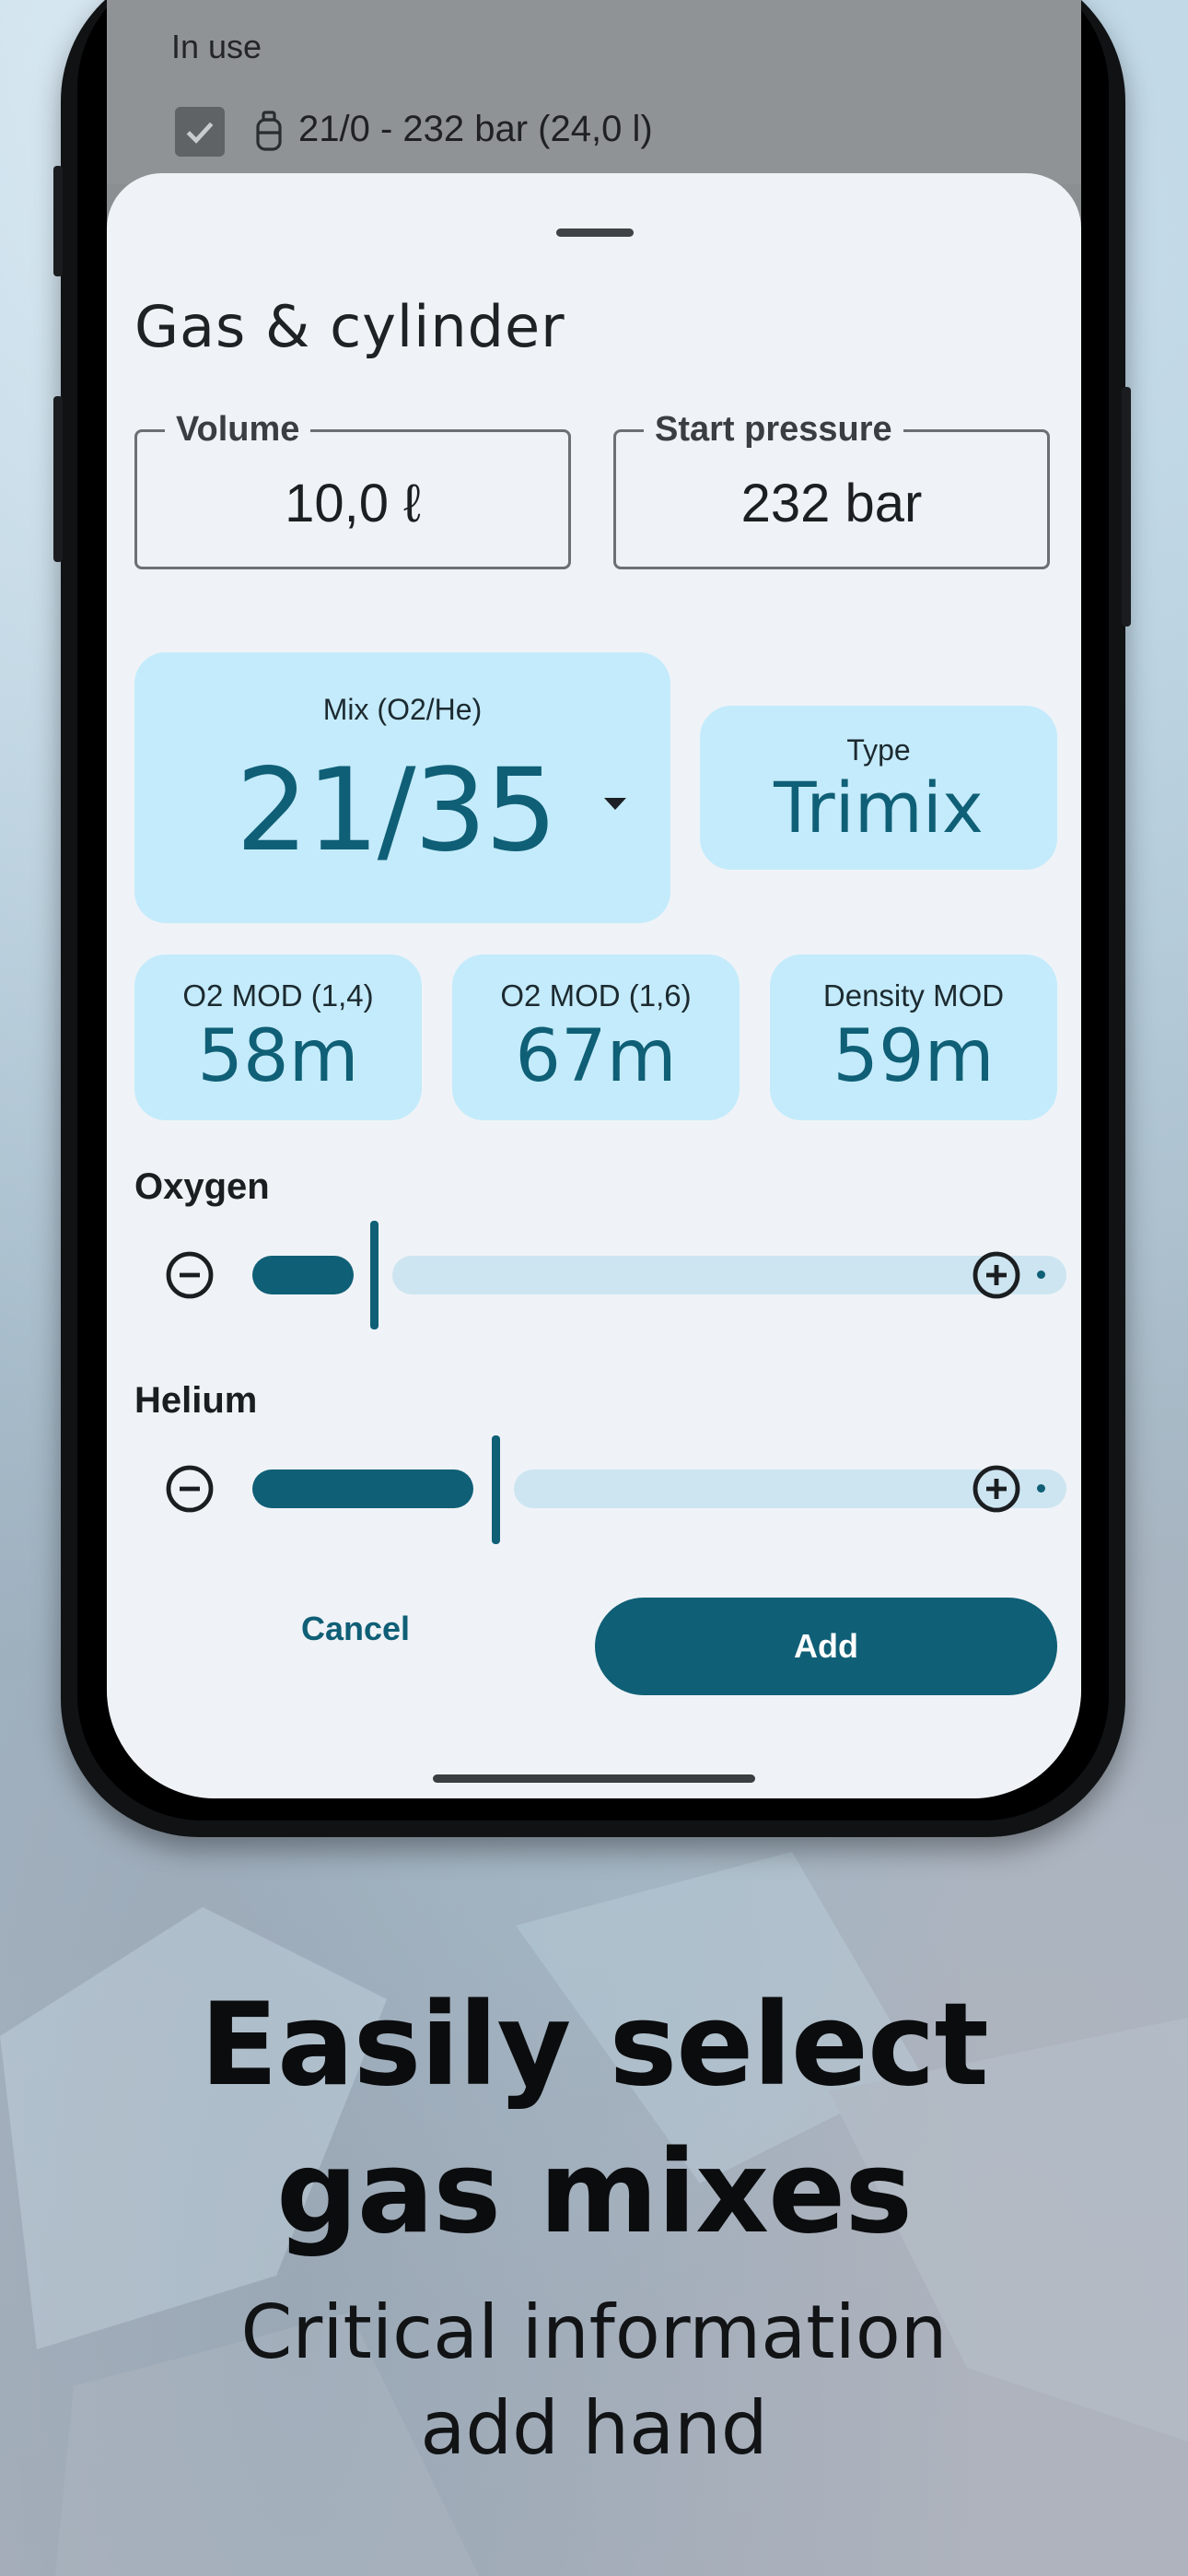 This screenshot has width=1188, height=2576. I want to click on type-label: Type, so click(878, 750).